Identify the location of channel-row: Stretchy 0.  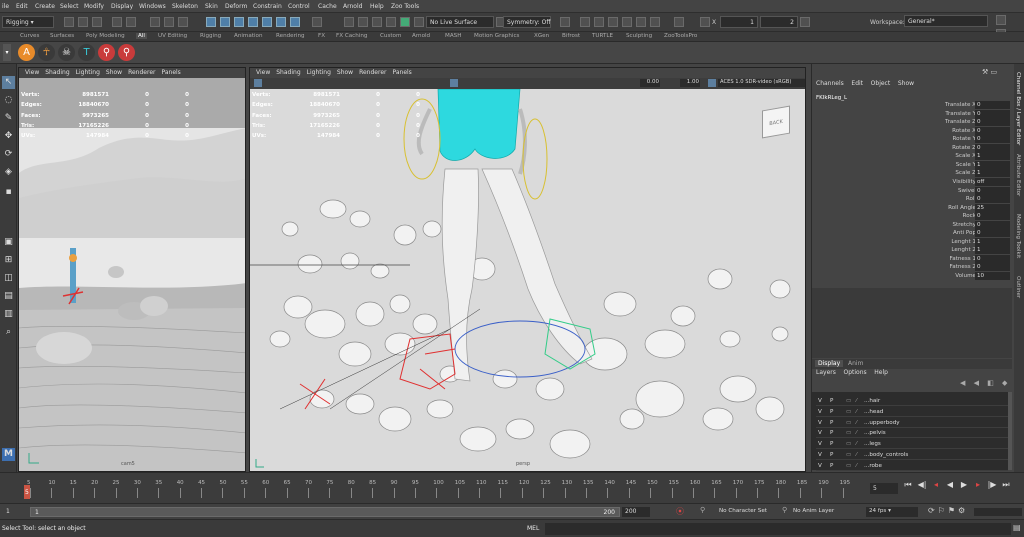
(912, 225).